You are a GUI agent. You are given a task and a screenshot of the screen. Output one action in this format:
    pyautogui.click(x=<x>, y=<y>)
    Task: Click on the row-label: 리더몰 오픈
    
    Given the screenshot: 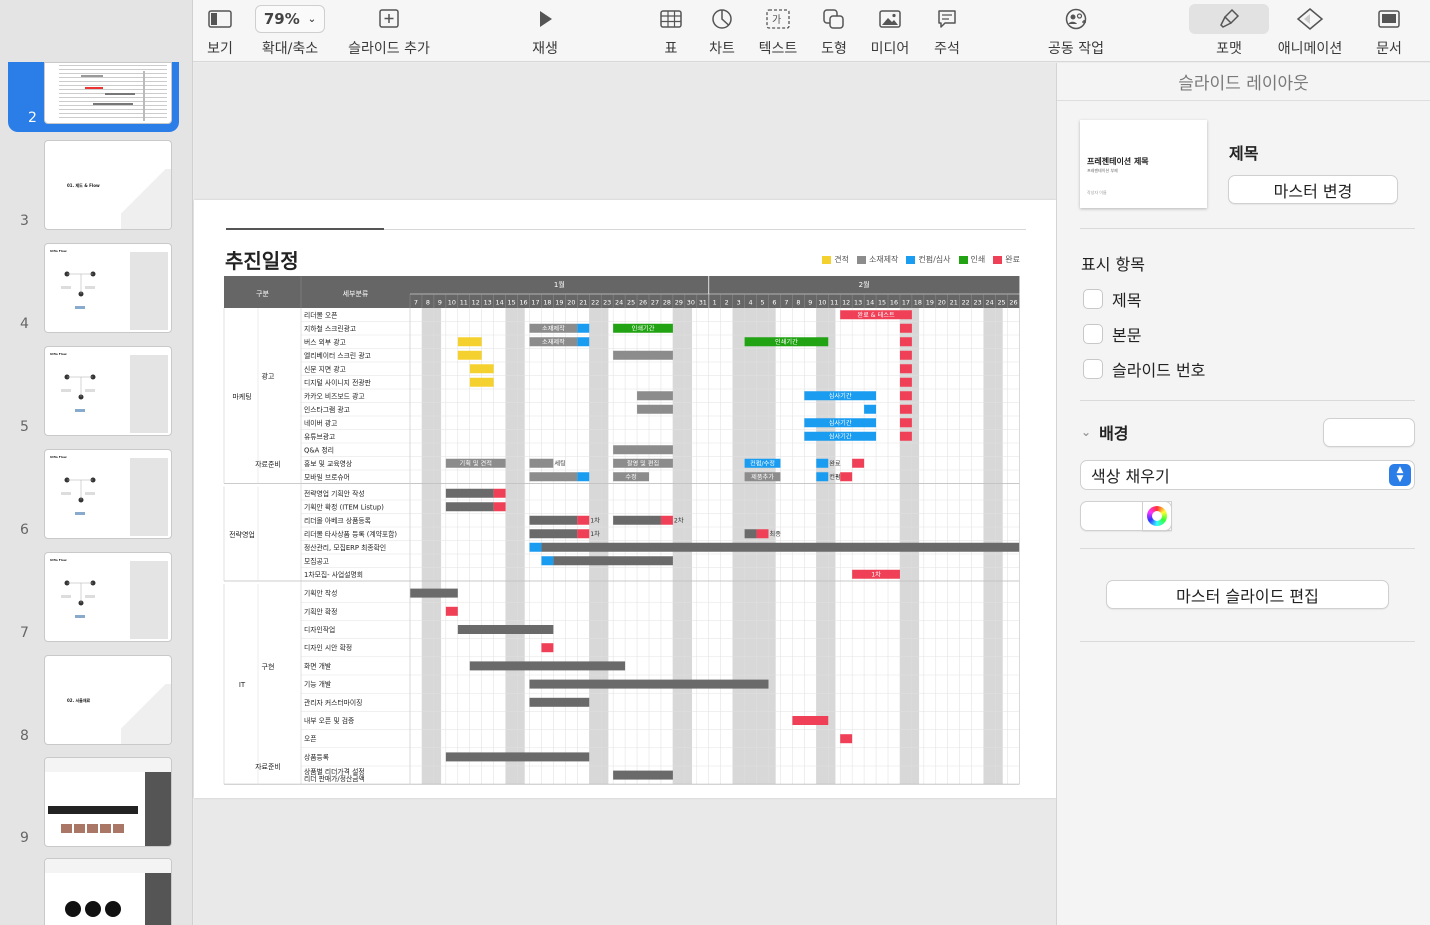 What is the action you would take?
    pyautogui.click(x=320, y=314)
    